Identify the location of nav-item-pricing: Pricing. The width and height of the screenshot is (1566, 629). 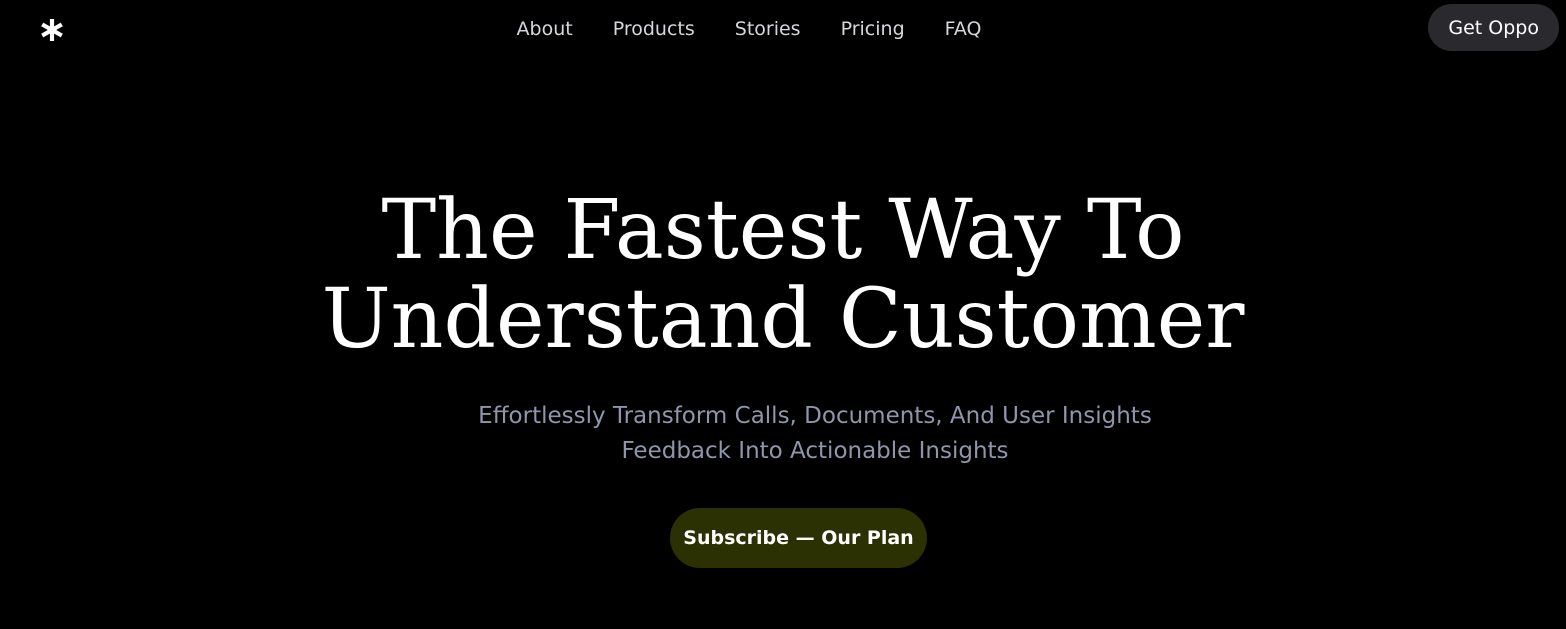
(873, 29).